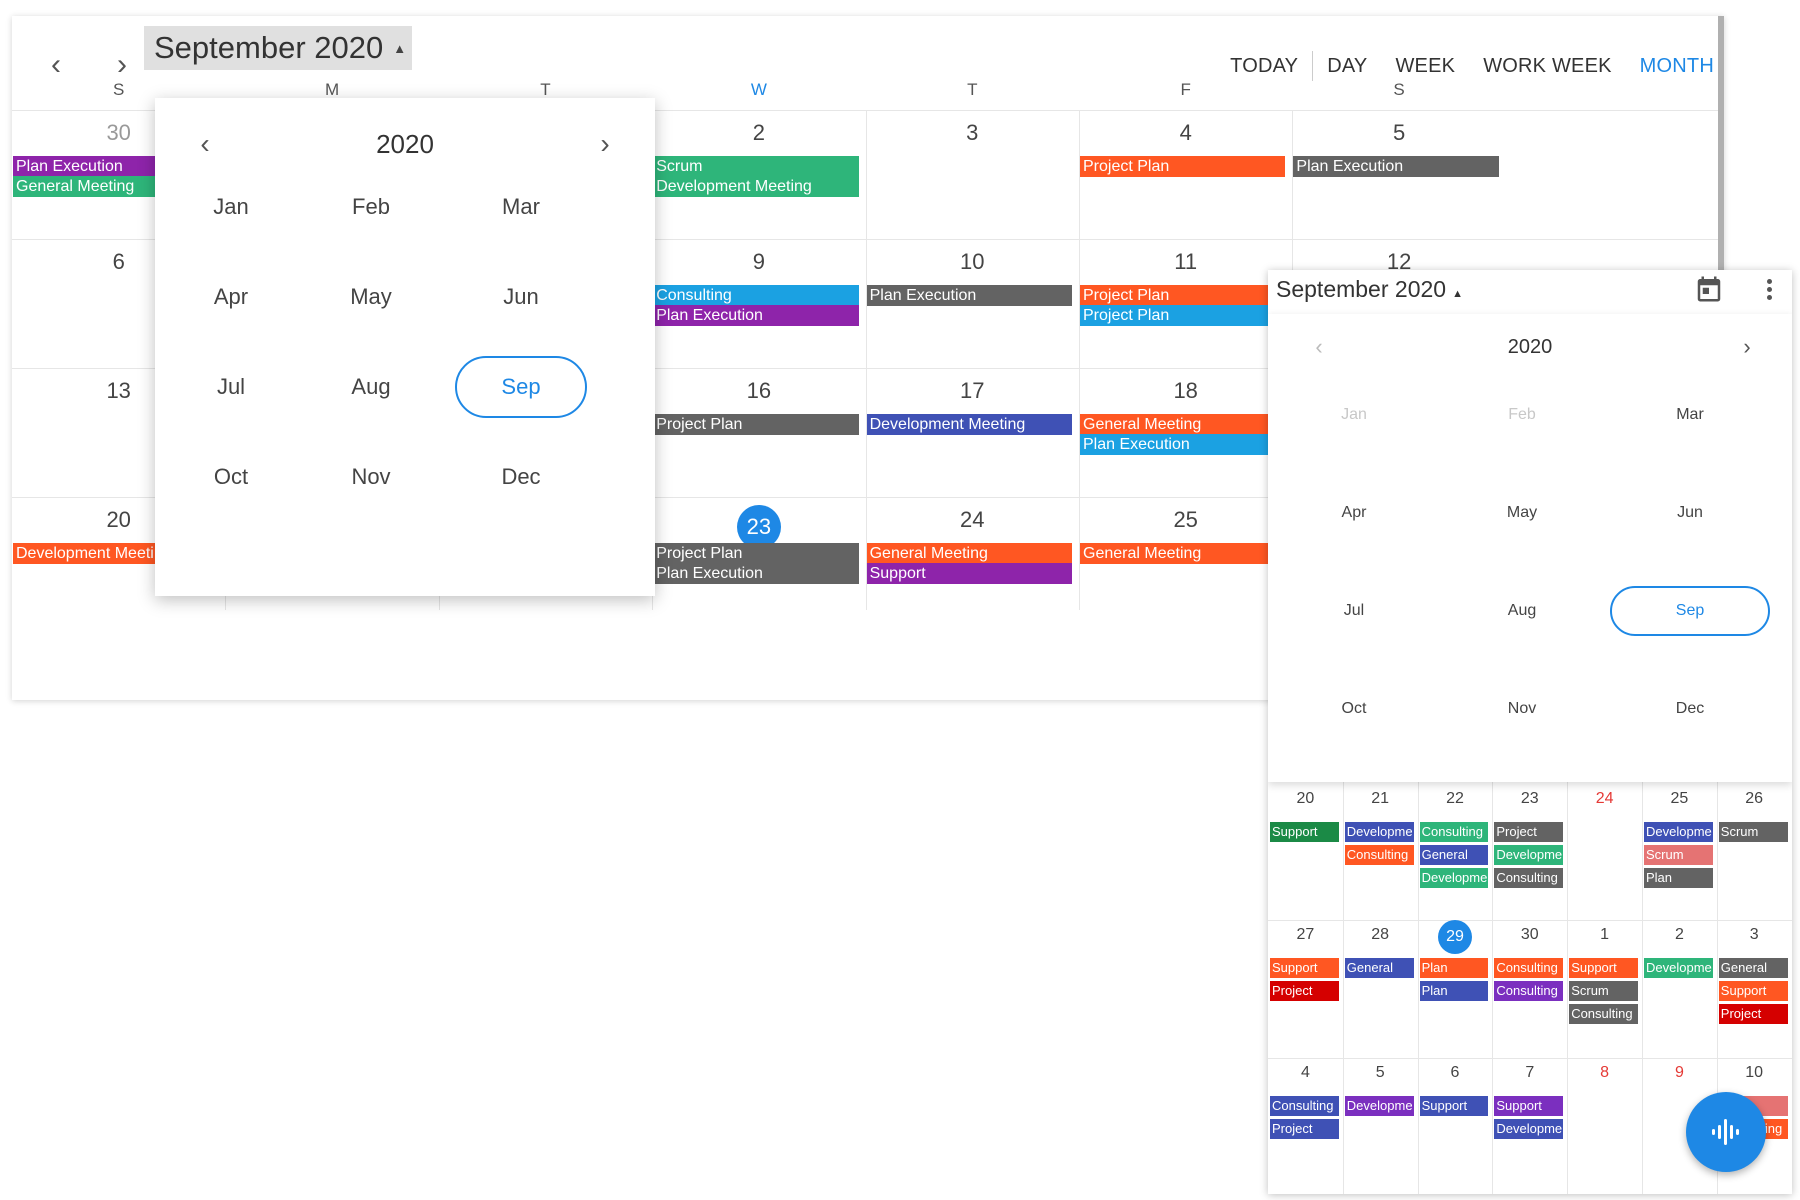 This screenshot has width=1800, height=1200. What do you see at coordinates (1605, 799) in the screenshot?
I see `date-number: 24` at bounding box center [1605, 799].